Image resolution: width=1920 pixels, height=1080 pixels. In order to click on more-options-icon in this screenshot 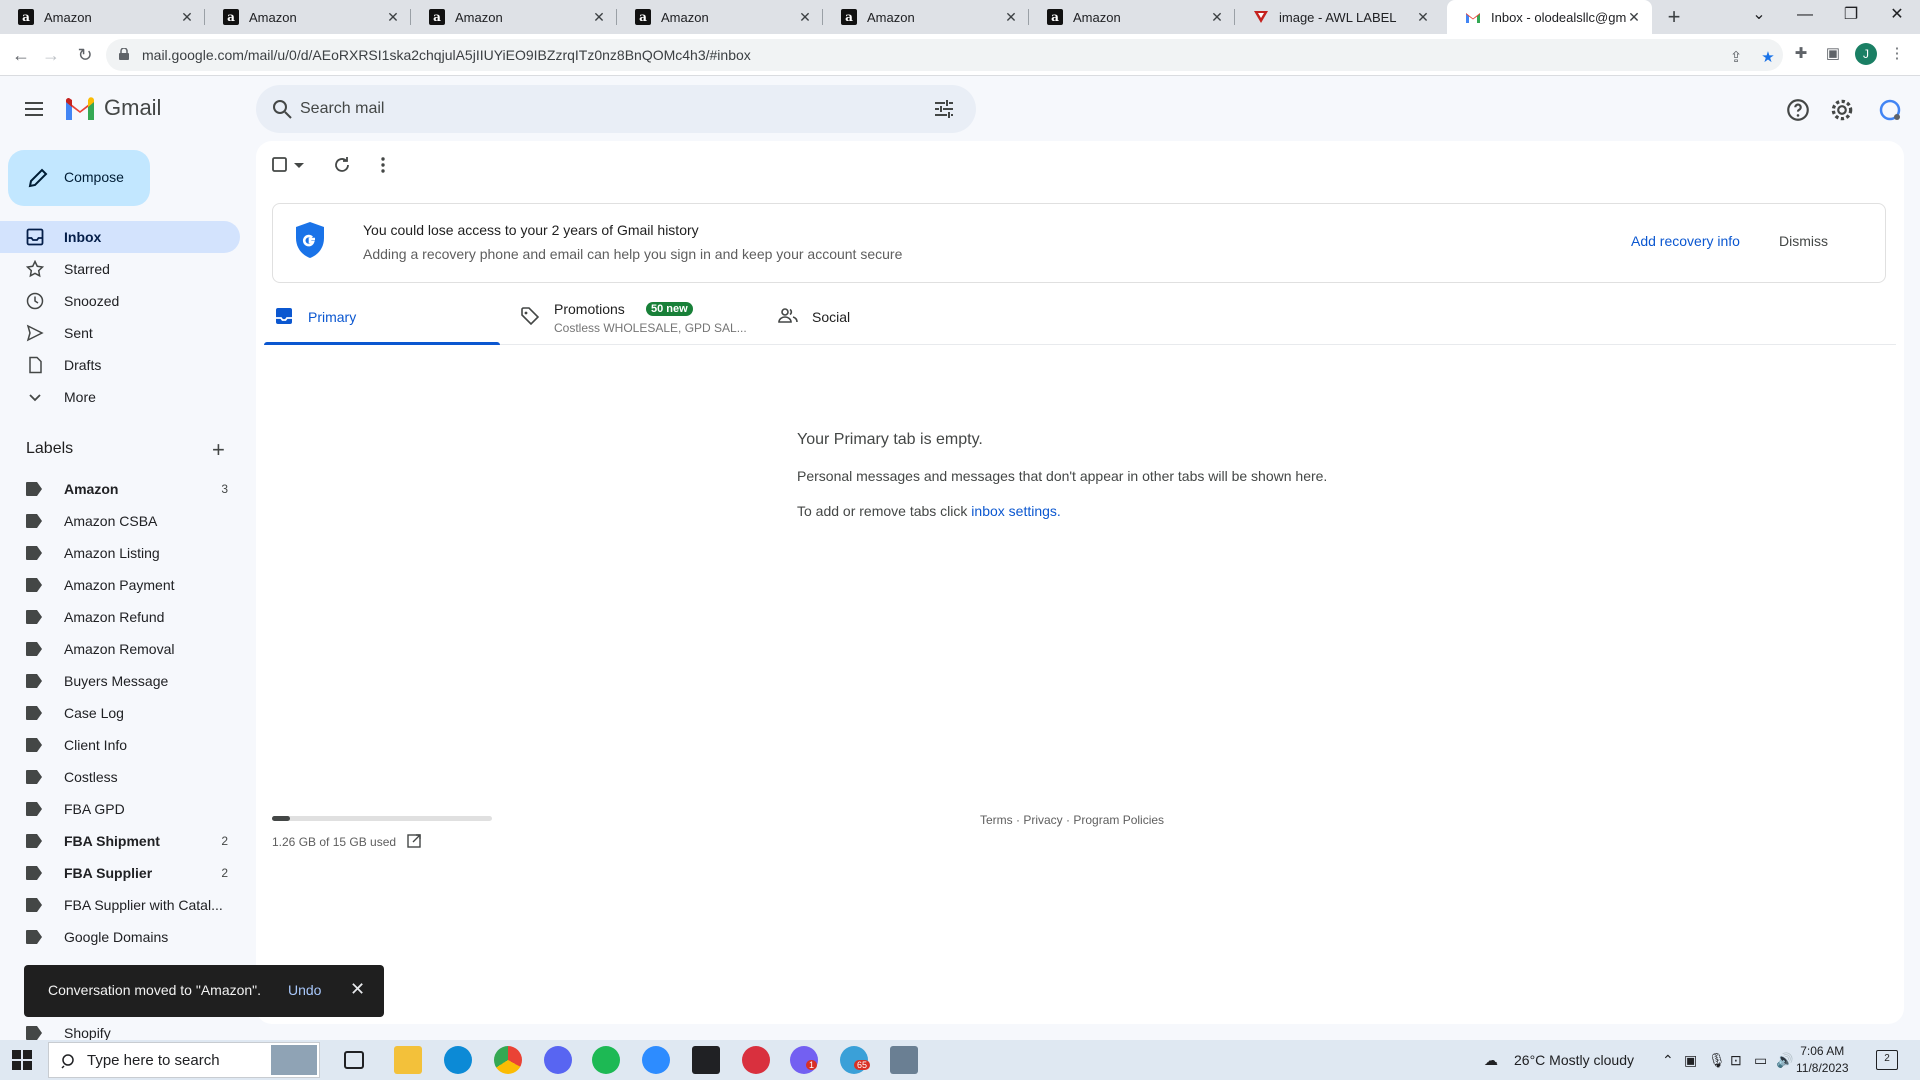, I will do `click(383, 165)`.